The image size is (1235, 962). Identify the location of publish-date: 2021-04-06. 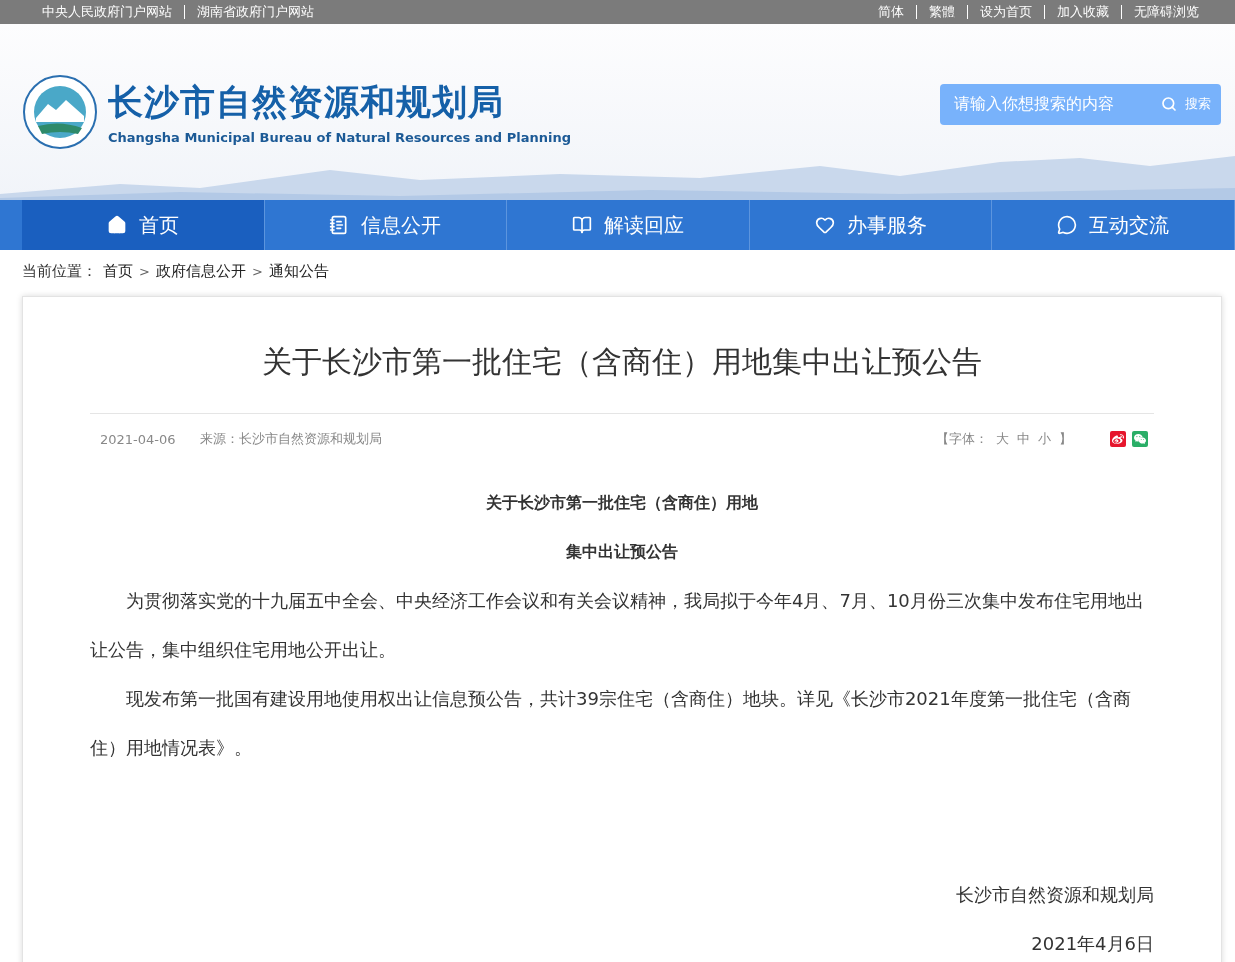
(138, 439).